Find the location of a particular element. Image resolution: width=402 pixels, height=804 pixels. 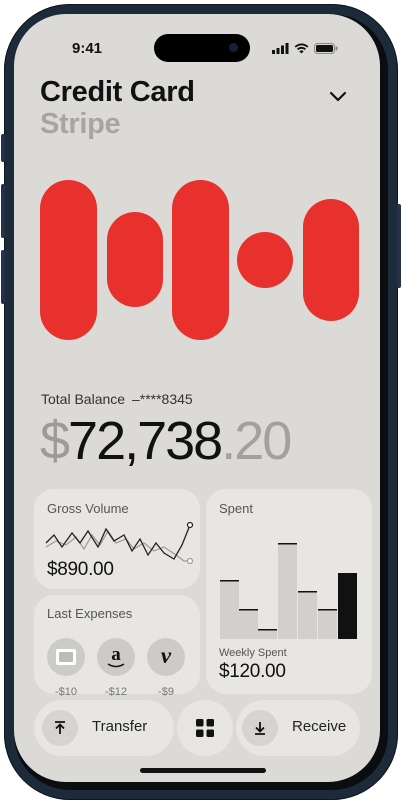

vimeo-logo-icon: v is located at coordinates (166, 657).